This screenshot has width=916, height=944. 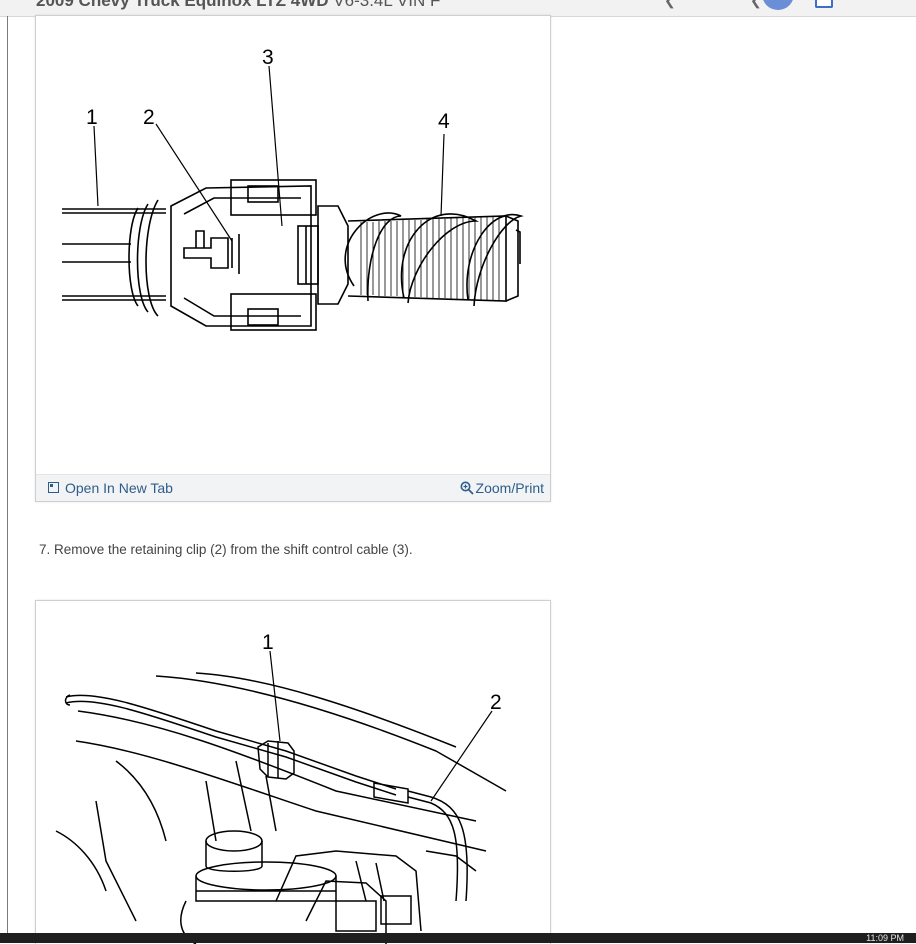 I want to click on figure-toolbar: Open In New Tab Zoom/Print, so click(x=293, y=487).